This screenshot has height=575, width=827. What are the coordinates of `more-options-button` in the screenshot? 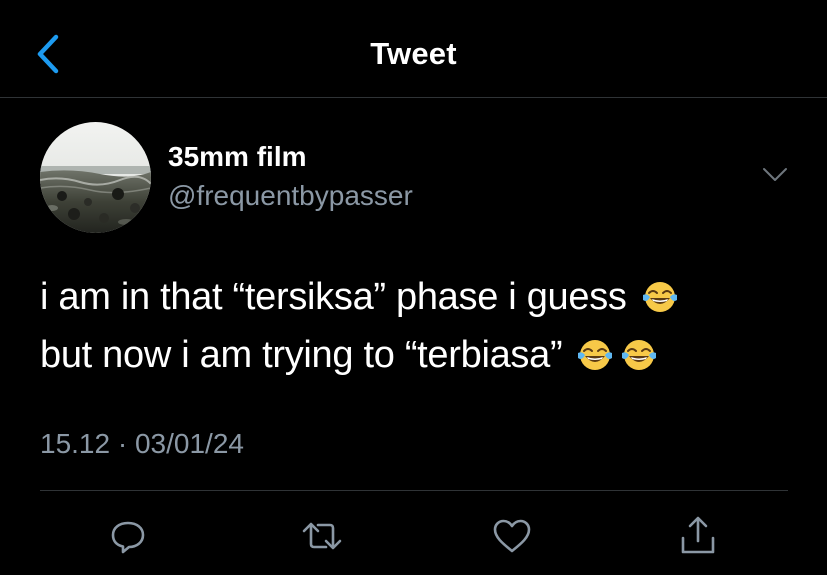 It's located at (775, 174).